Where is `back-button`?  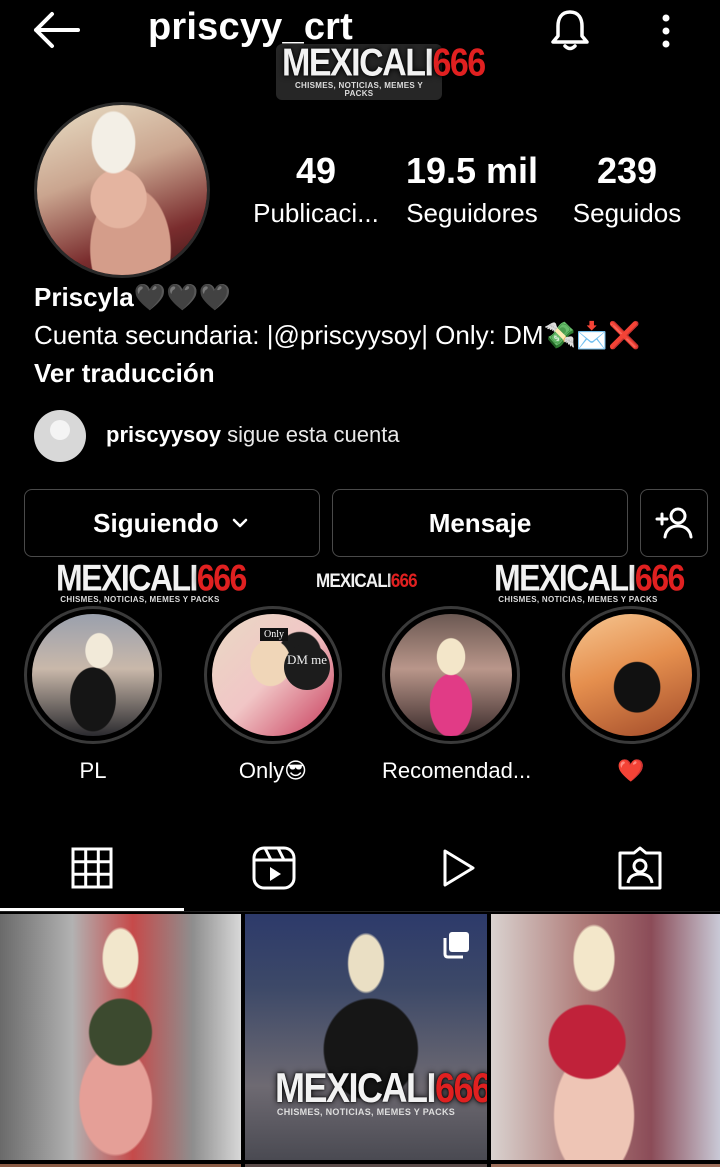
back-button is located at coordinates (56, 30).